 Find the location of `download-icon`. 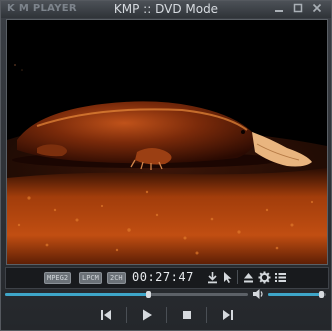

download-icon is located at coordinates (212, 278).